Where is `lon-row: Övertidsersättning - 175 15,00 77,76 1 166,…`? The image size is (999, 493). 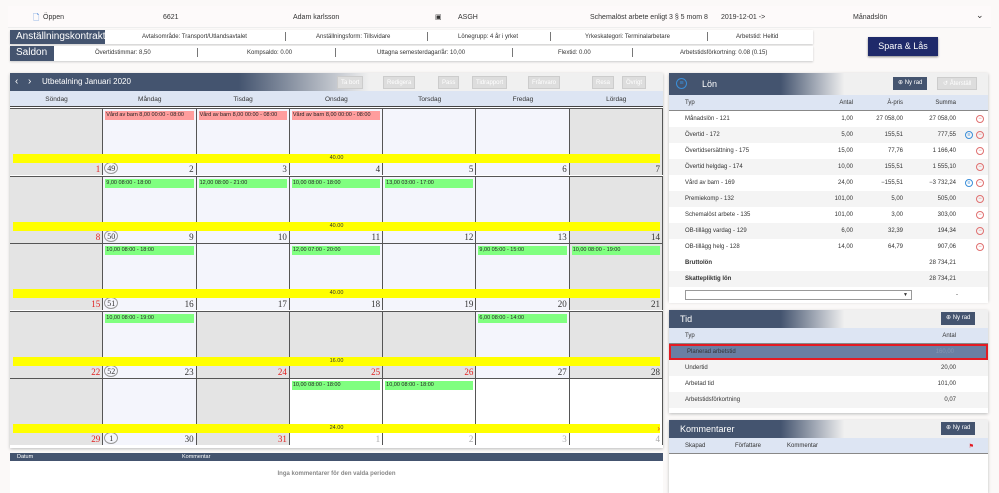 lon-row: Övertidsersättning - 175 15,00 77,76 1 166,… is located at coordinates (828, 151).